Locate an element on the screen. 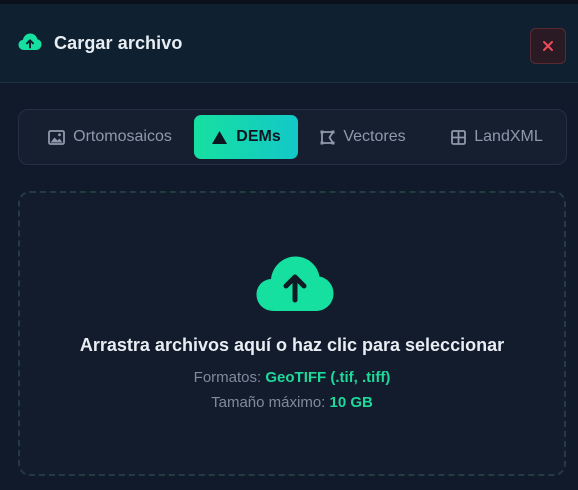 The image size is (578, 490). tab-label: DEMs is located at coordinates (258, 136).